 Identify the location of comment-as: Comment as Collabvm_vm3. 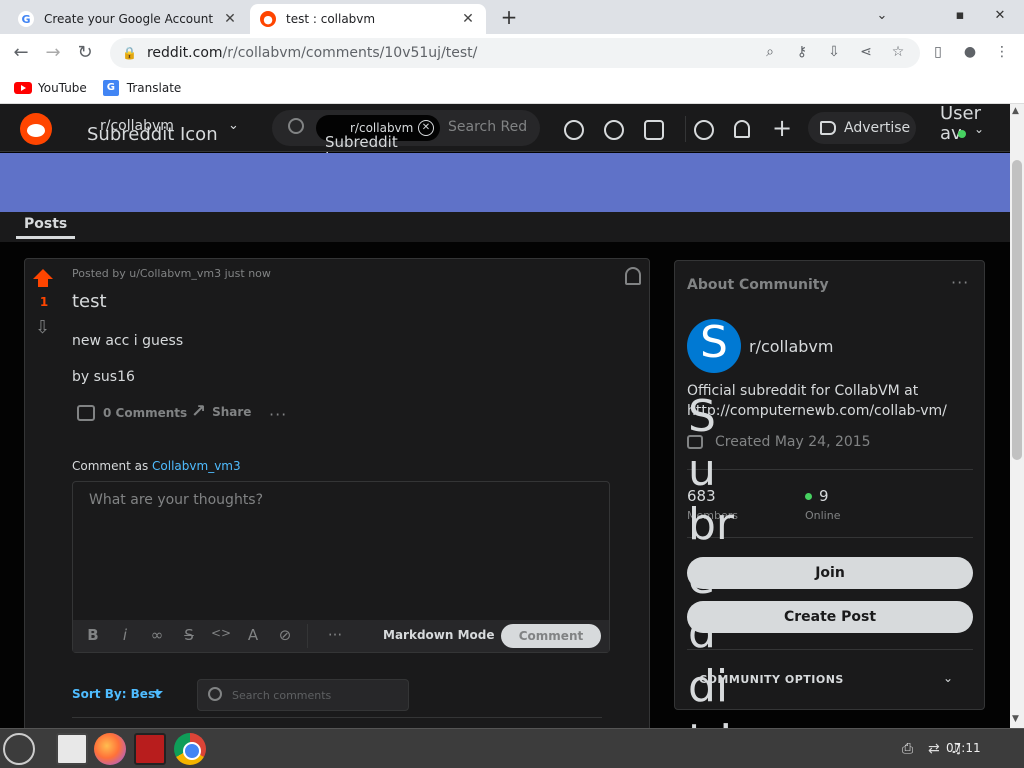
(156, 466).